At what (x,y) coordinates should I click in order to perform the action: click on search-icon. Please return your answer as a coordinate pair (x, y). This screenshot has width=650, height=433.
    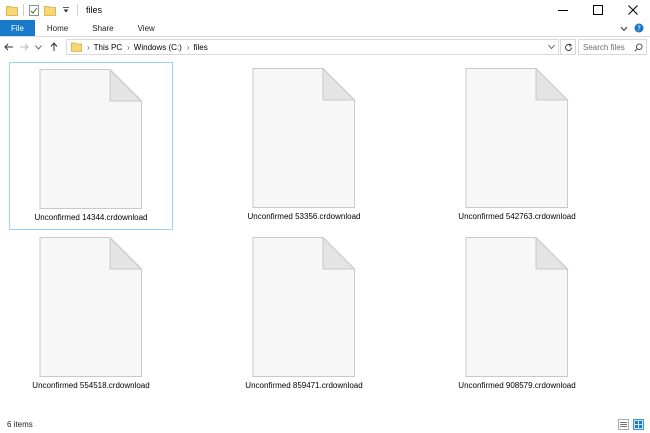
    Looking at the image, I should click on (638, 48).